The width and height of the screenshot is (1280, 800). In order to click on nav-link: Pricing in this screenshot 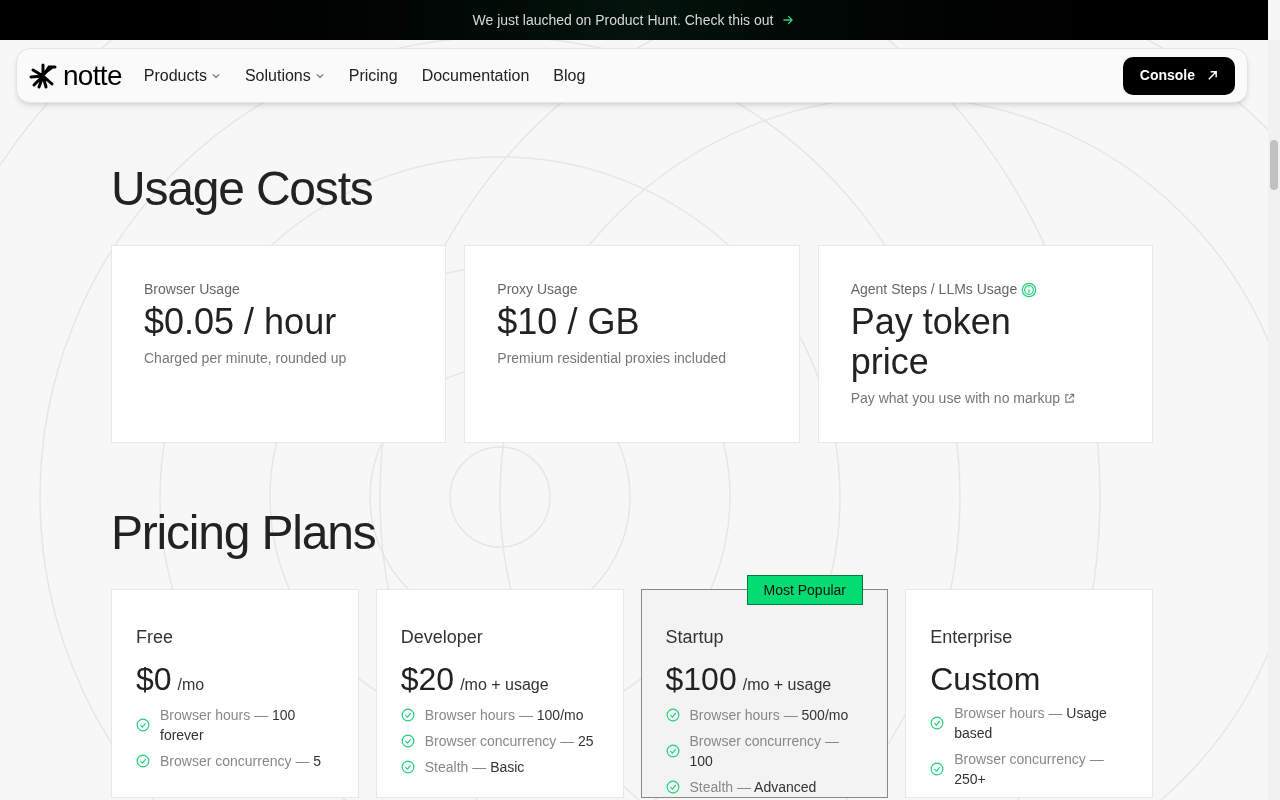, I will do `click(373, 75)`.